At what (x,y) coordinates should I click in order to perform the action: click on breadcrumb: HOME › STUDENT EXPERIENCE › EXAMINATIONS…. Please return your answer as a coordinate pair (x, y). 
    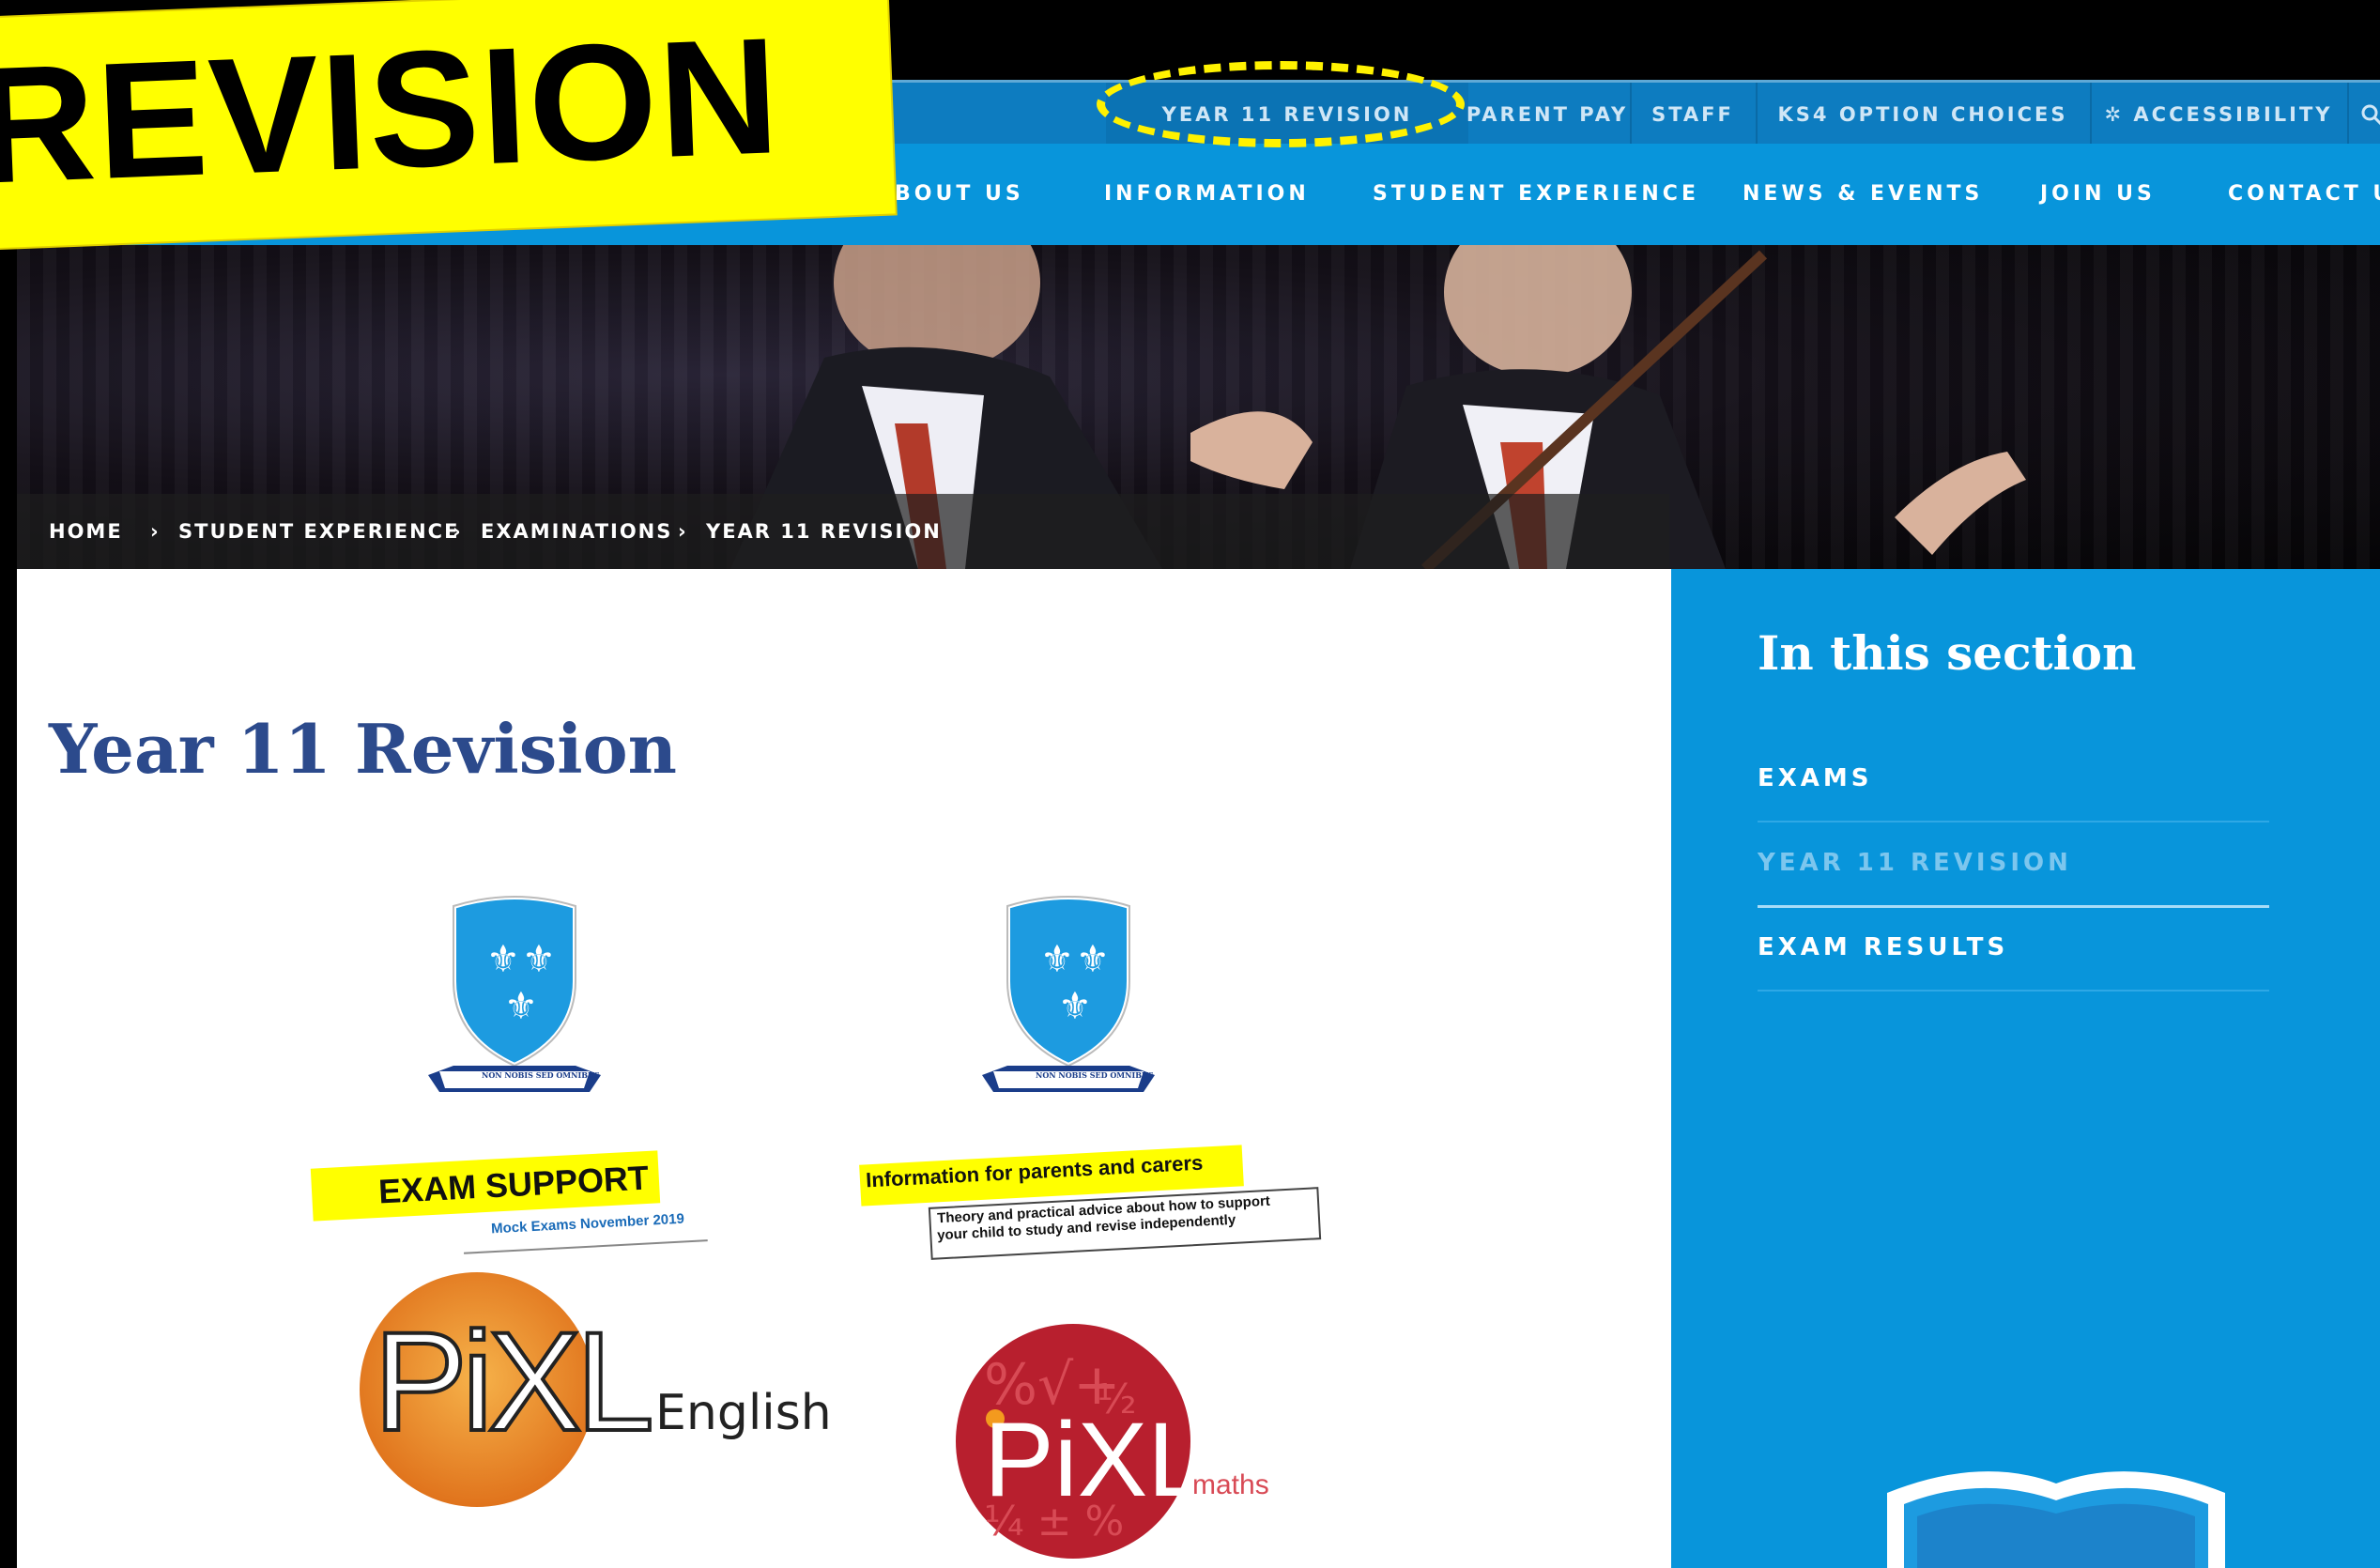
    Looking at the image, I should click on (843, 531).